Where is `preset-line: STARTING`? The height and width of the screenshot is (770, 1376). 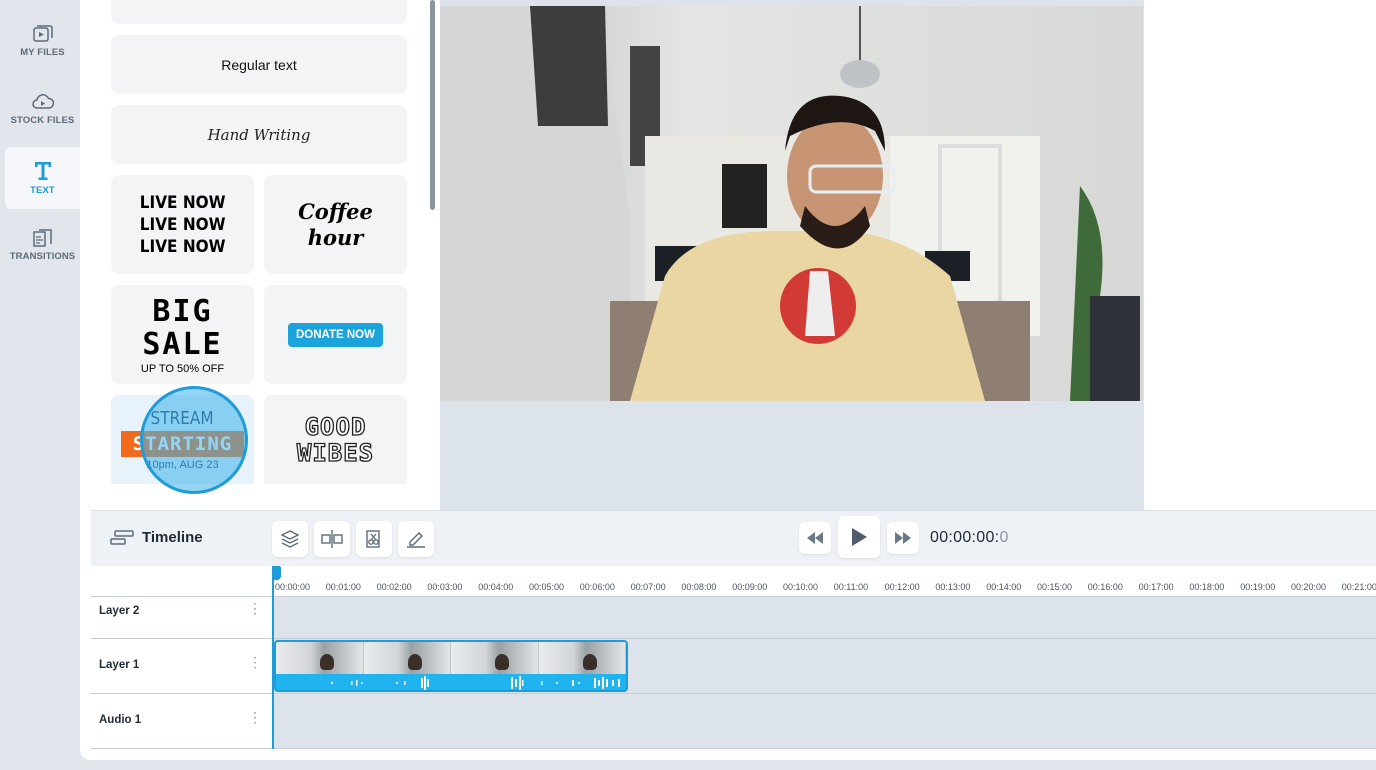
preset-line: STARTING is located at coordinates (182, 444).